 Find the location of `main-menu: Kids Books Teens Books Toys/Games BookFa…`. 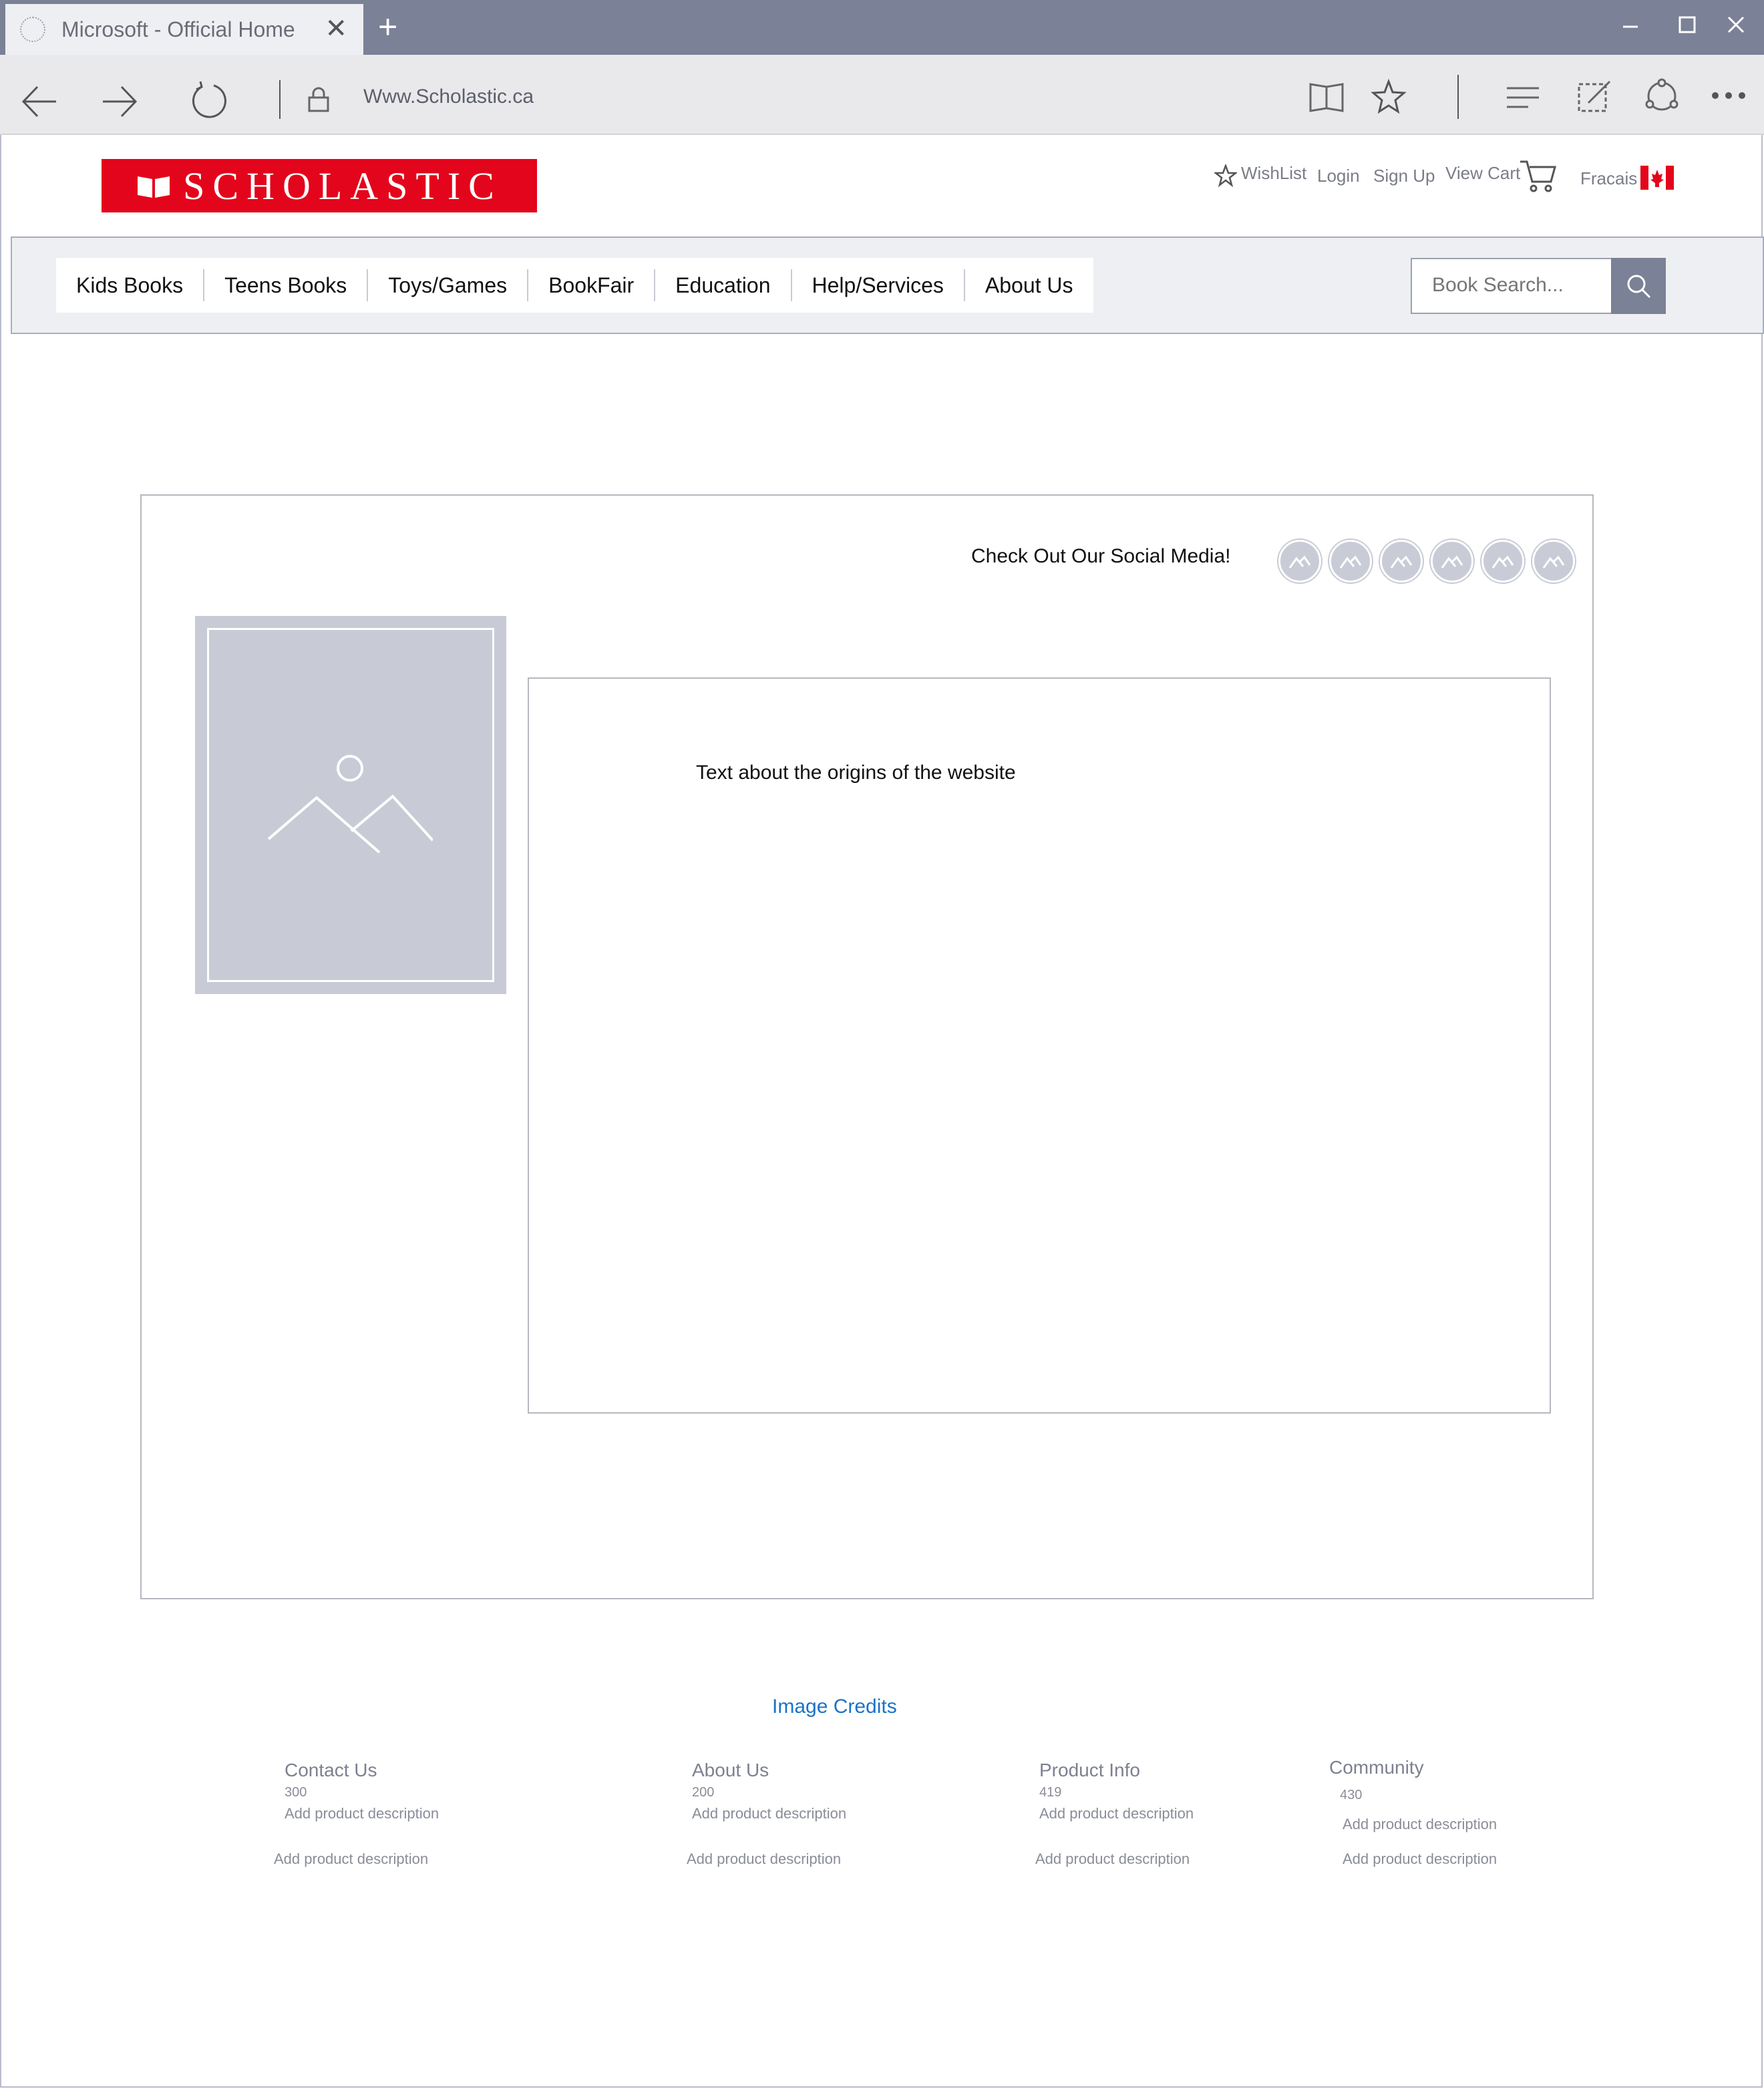

main-menu: Kids Books Teens Books Toys/Games BookFa… is located at coordinates (574, 285).